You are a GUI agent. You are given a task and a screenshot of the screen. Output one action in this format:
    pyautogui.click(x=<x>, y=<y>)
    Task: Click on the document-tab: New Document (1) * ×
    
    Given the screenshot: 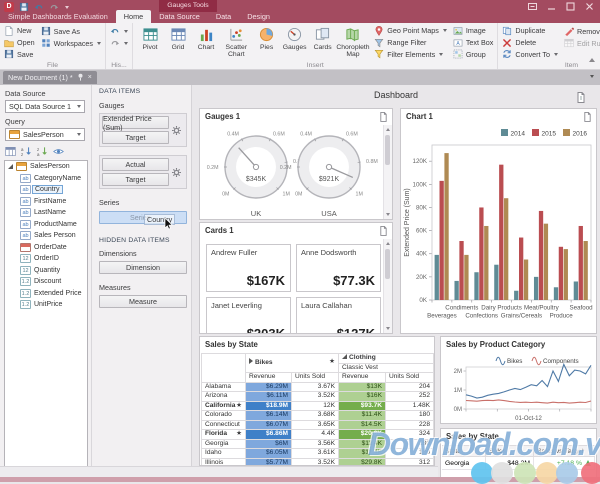 What is the action you would take?
    pyautogui.click(x=50, y=77)
    